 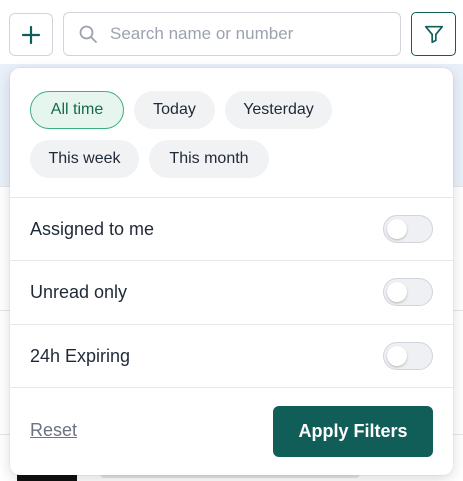 What do you see at coordinates (408, 292) in the screenshot?
I see `unread-only-toggle` at bounding box center [408, 292].